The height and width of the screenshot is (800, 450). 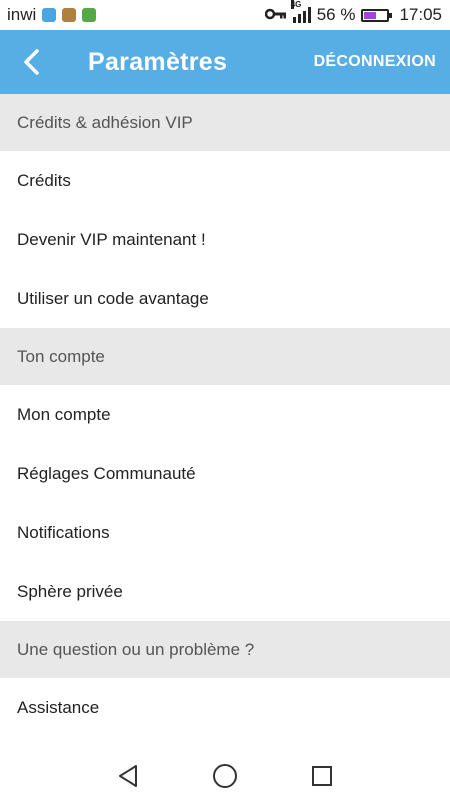 What do you see at coordinates (375, 62) in the screenshot?
I see `logout-button: DÉCONNEXION` at bounding box center [375, 62].